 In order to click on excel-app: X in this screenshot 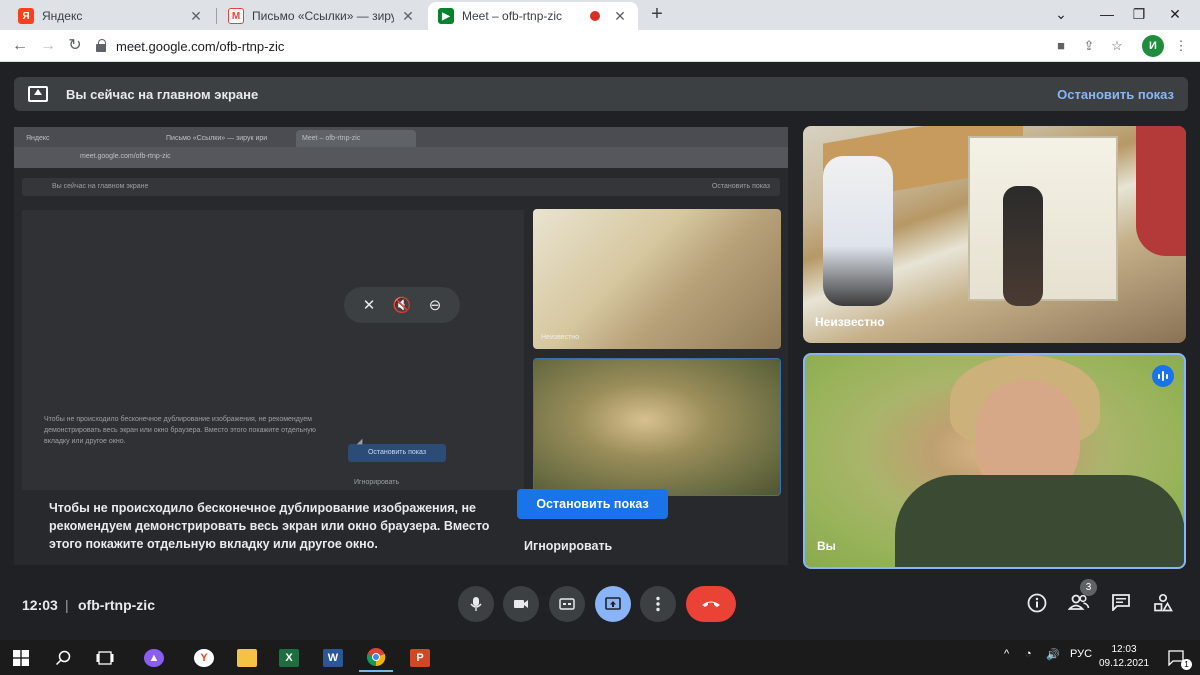, I will do `click(289, 658)`.